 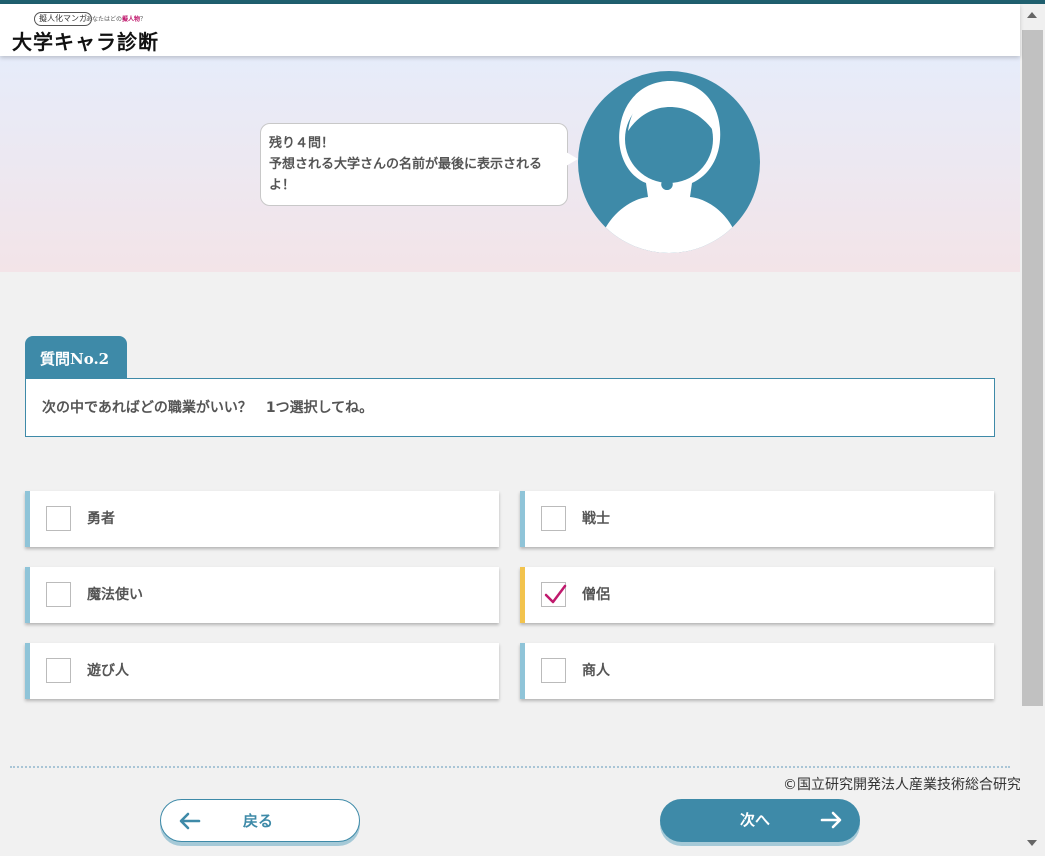 I want to click on speech-bubble-tail, so click(x=572, y=159).